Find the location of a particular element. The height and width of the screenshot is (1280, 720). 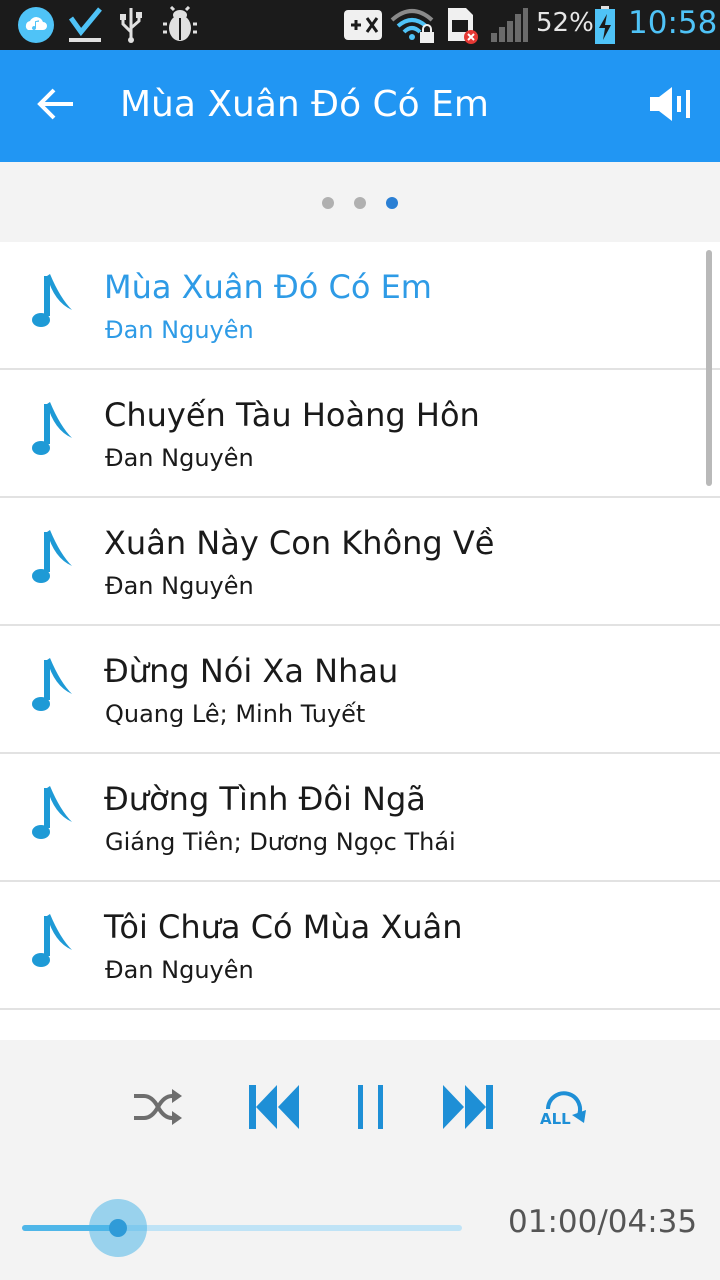

shuffle-icon is located at coordinates (158, 1109).